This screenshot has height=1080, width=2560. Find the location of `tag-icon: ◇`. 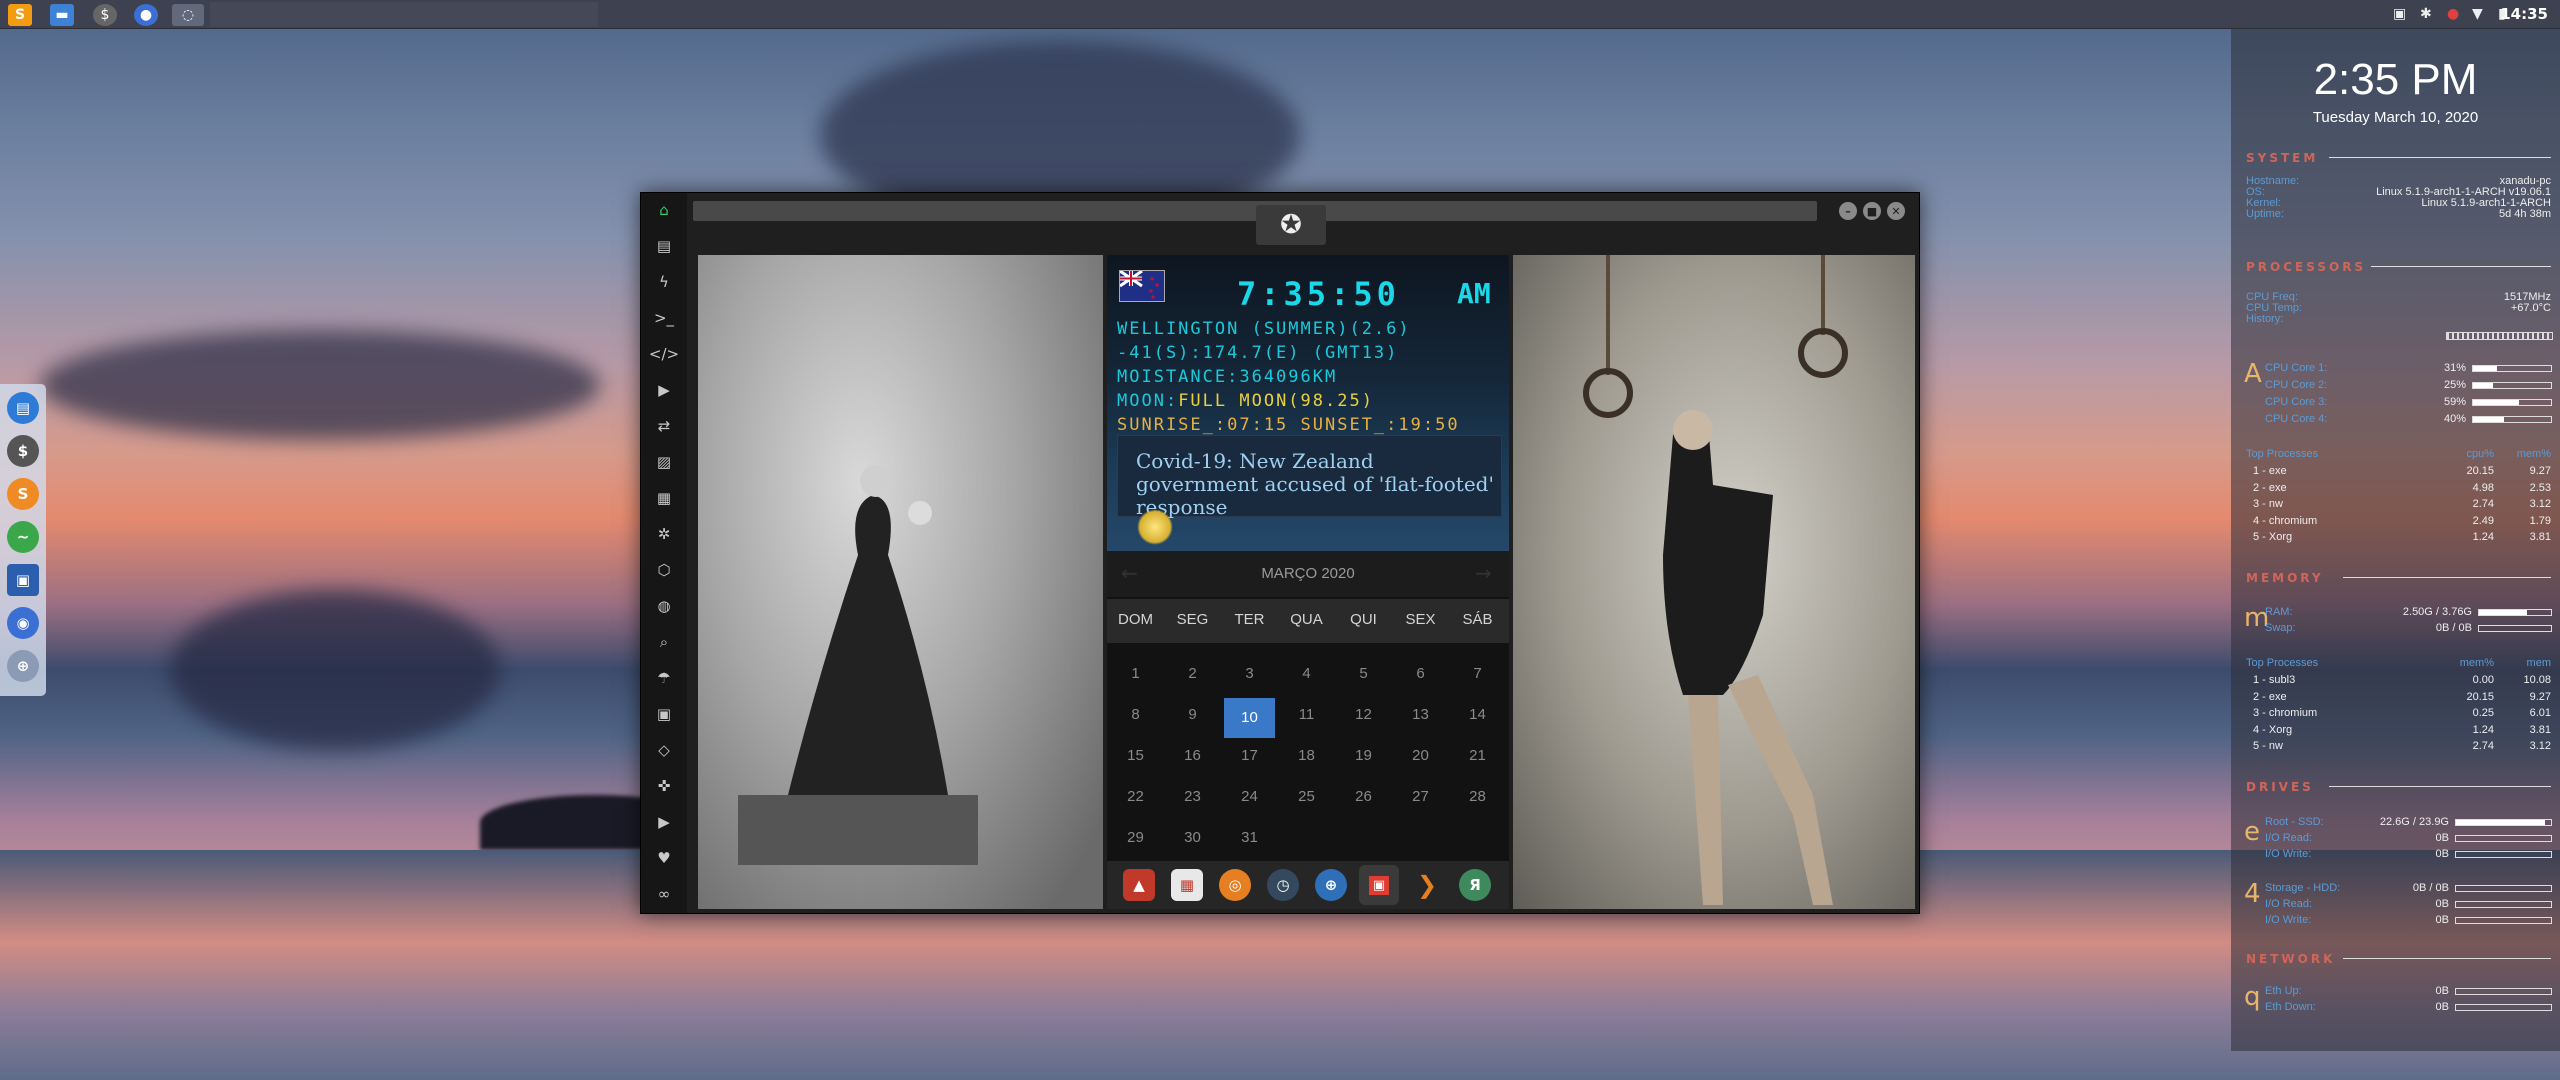

tag-icon: ◇ is located at coordinates (664, 750).